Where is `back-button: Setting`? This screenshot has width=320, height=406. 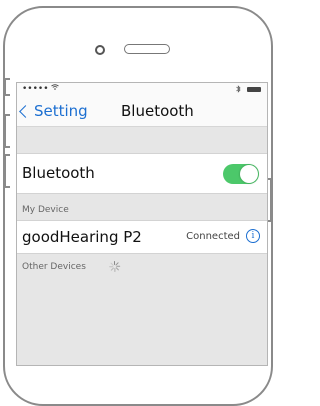
back-button: Setting is located at coordinates (53, 111).